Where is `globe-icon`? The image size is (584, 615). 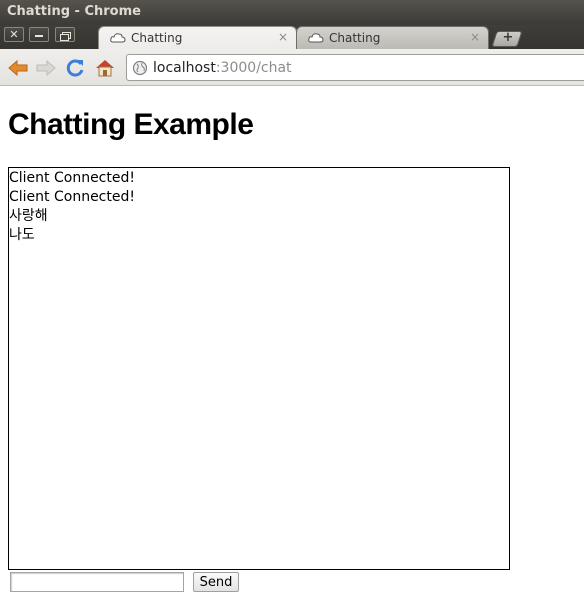
globe-icon is located at coordinates (140, 68).